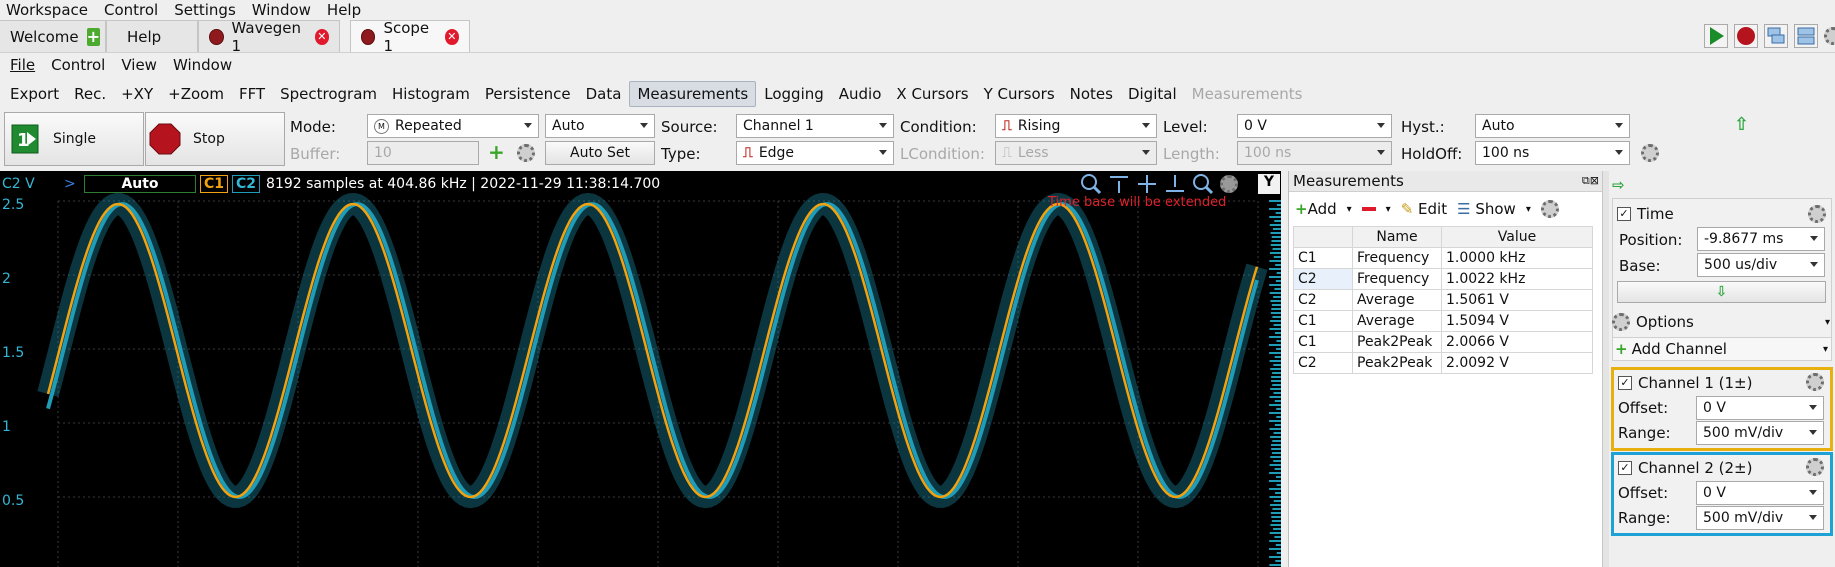 The image size is (1835, 567). What do you see at coordinates (431, 94) in the screenshot?
I see `toolbar-histogram: Histogram` at bounding box center [431, 94].